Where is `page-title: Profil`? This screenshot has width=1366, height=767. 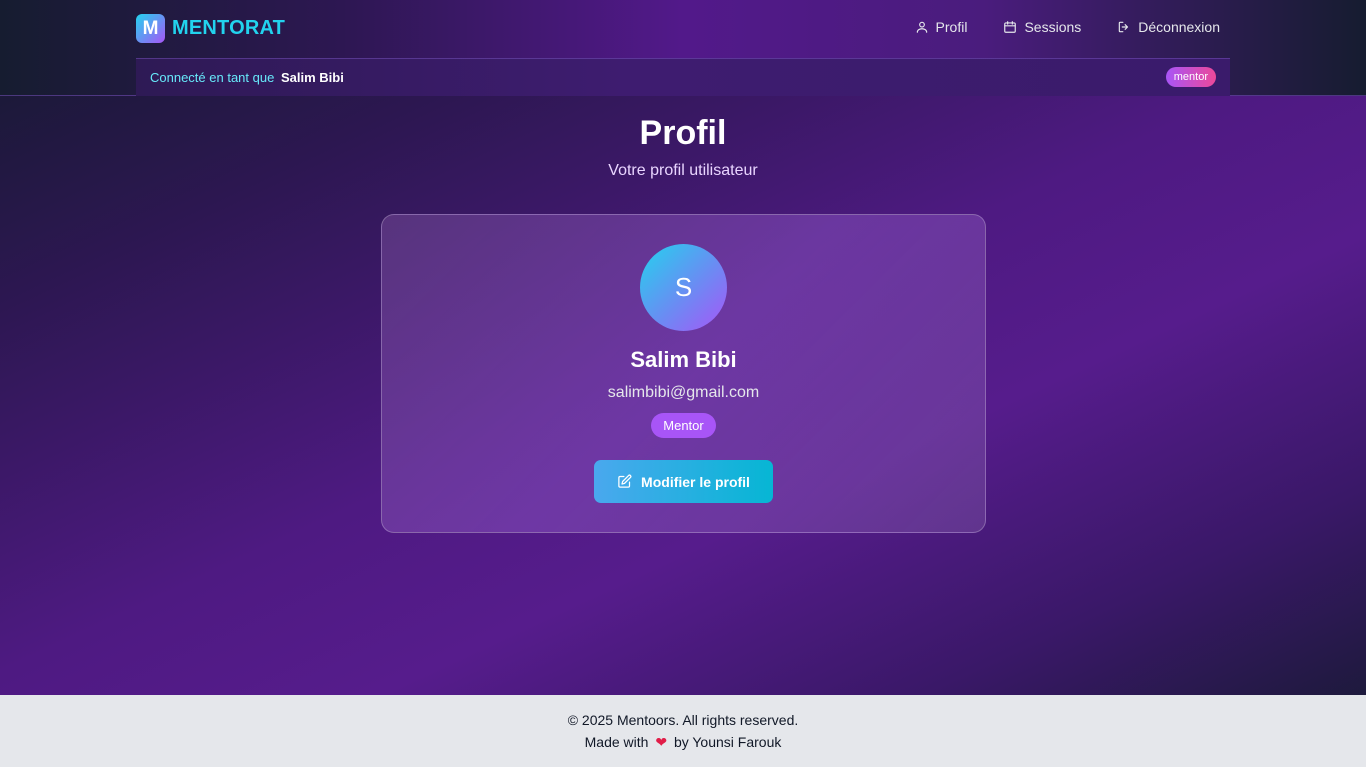 page-title: Profil is located at coordinates (683, 133).